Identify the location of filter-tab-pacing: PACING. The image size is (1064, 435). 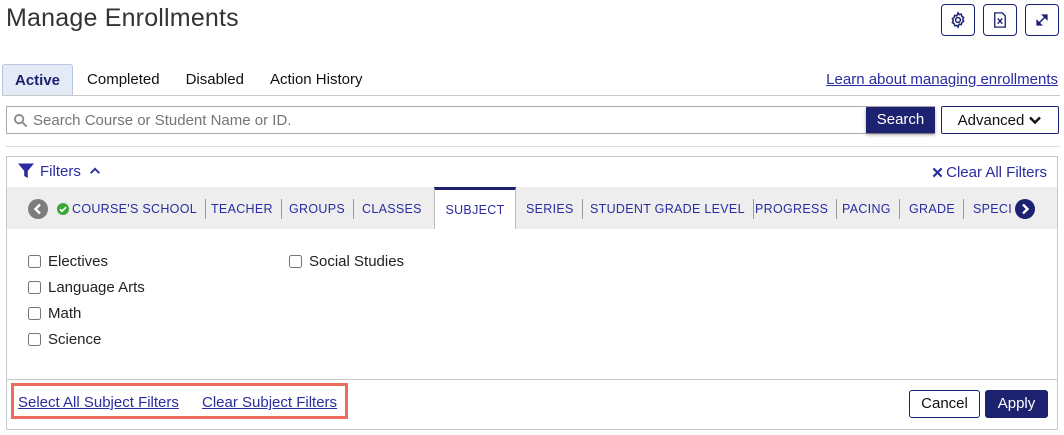
(871, 209).